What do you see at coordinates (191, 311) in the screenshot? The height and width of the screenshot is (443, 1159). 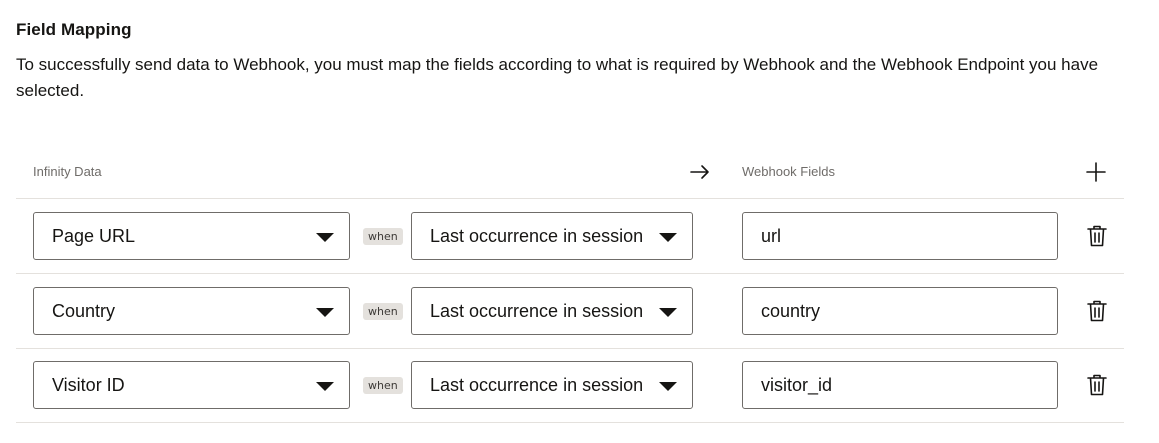 I see `infinity-field-select: Country` at bounding box center [191, 311].